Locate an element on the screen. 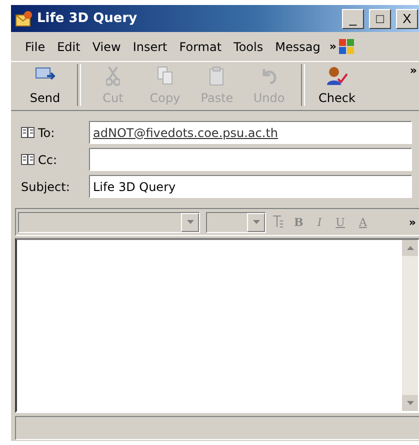 This screenshot has height=445, width=419. menu-item: Format is located at coordinates (200, 47).